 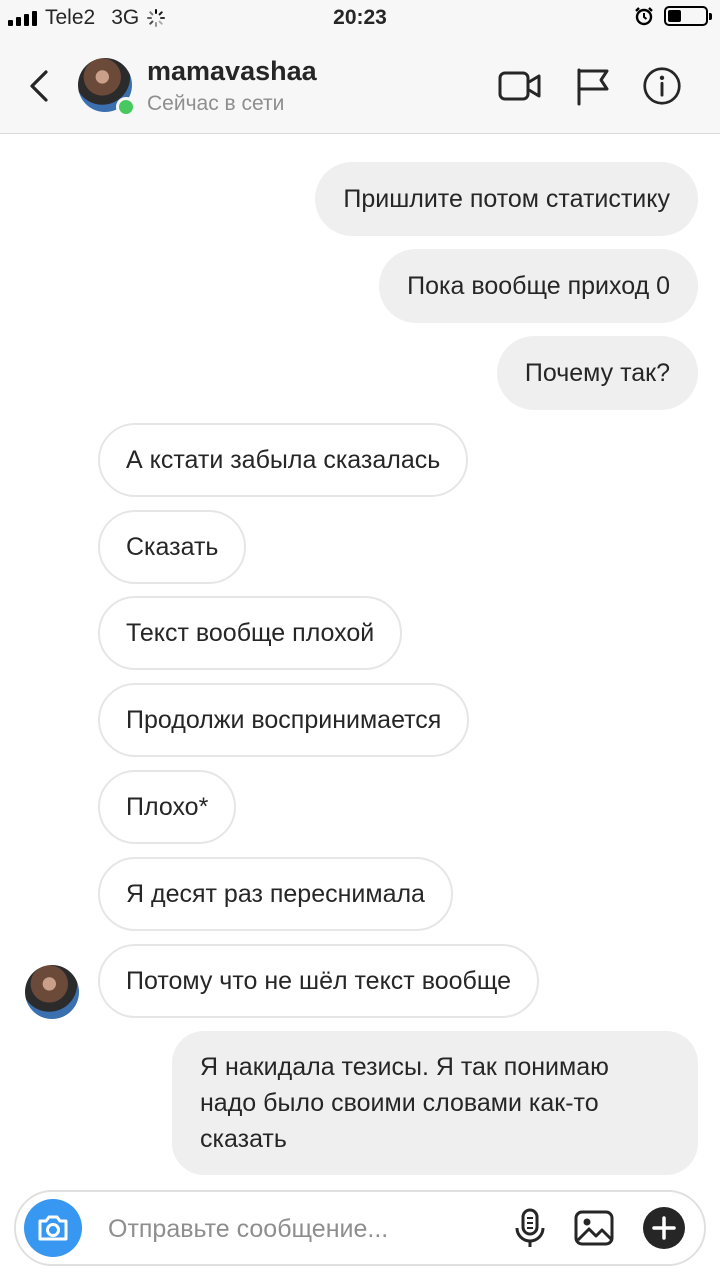 I want to click on message-composer, so click(x=360, y=1228).